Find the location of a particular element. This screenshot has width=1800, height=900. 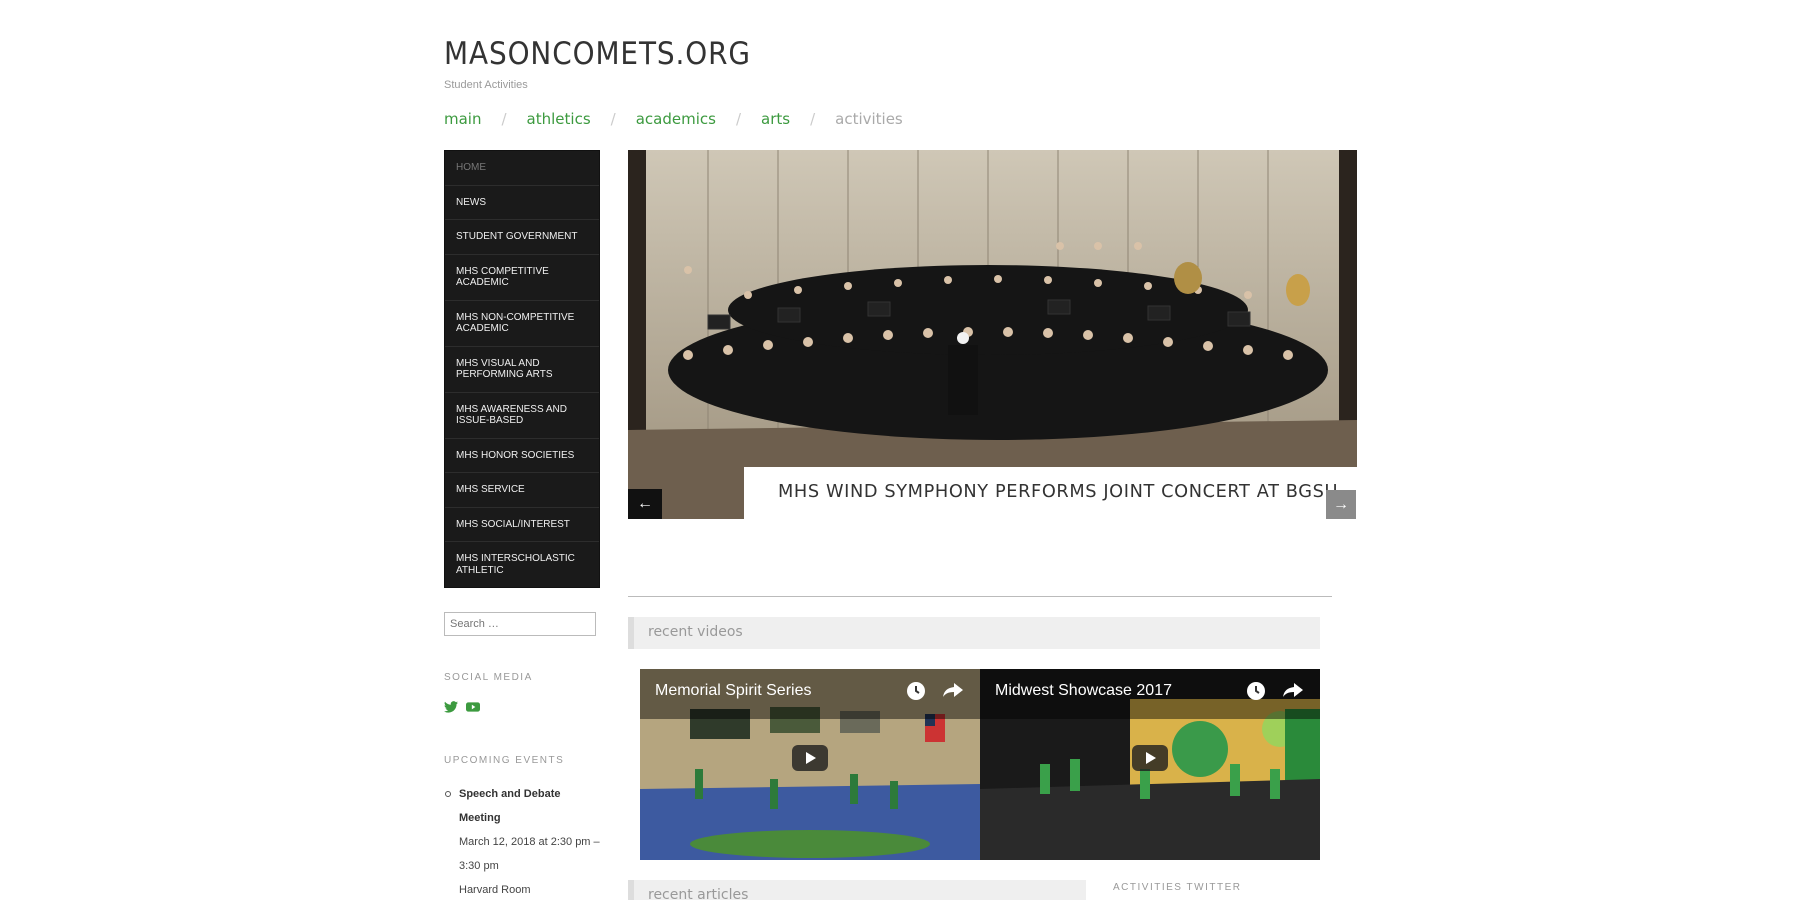

nav-arts: arts is located at coordinates (775, 119).